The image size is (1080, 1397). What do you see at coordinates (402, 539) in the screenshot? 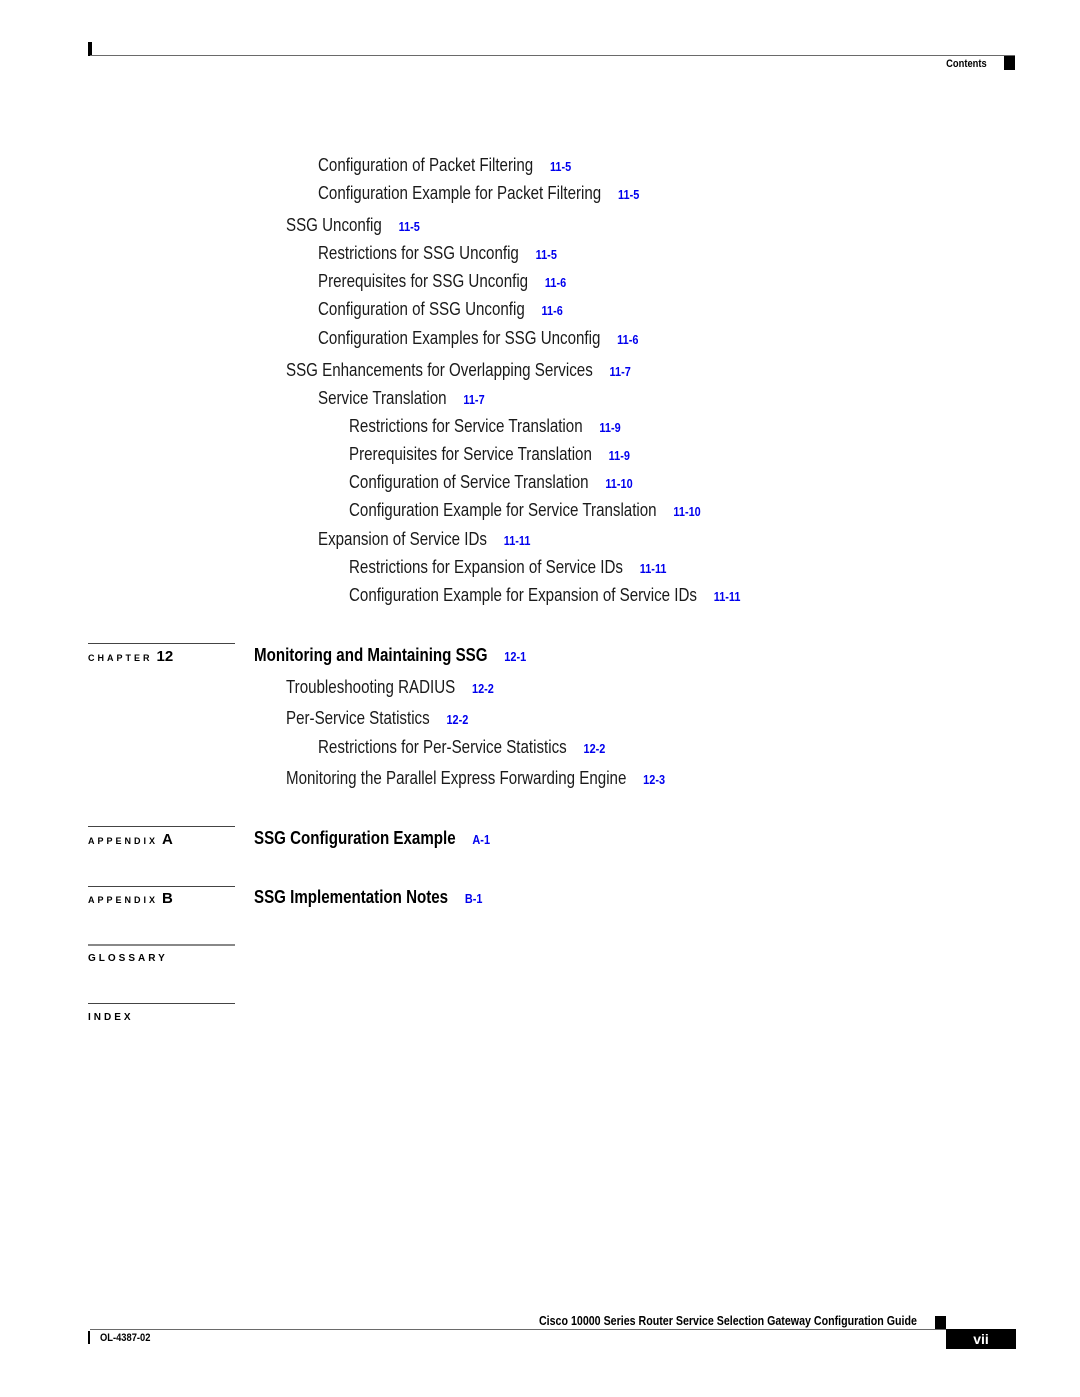
I see `toc-entry-title: Expansion of Service IDs` at bounding box center [402, 539].